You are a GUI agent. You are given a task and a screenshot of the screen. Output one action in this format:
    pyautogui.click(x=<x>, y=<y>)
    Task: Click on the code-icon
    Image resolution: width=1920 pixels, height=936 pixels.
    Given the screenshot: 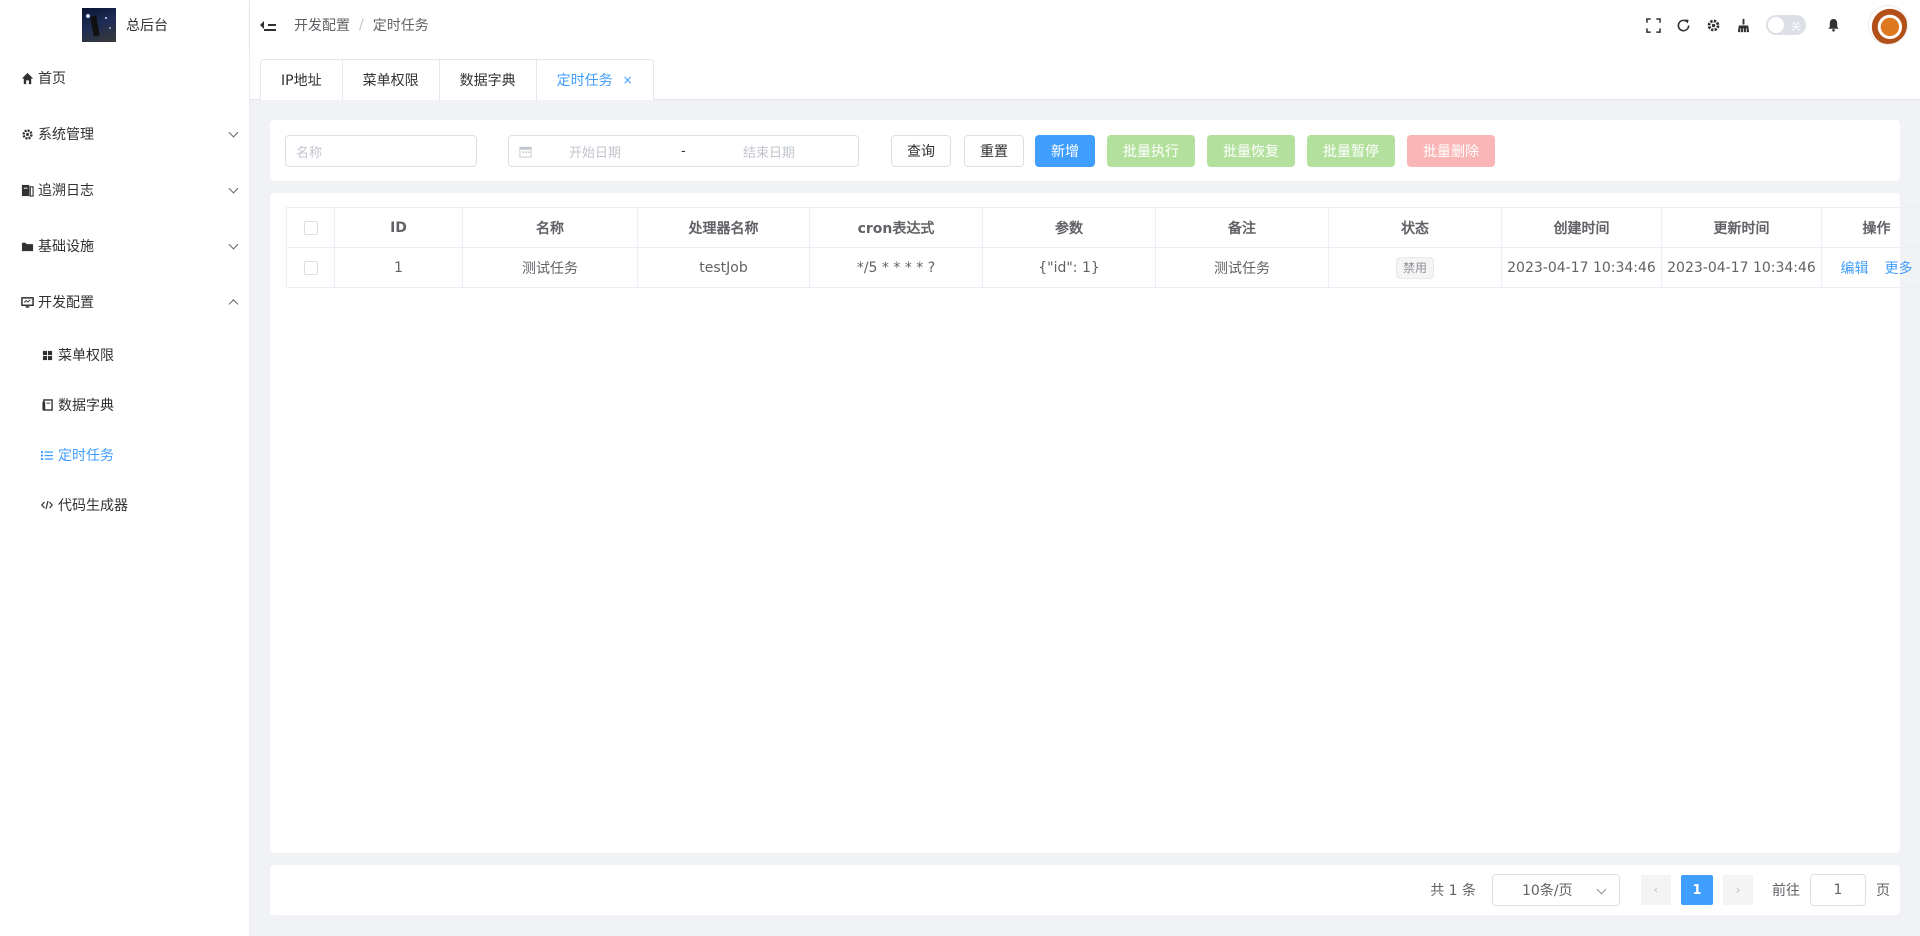 What is the action you would take?
    pyautogui.click(x=47, y=505)
    